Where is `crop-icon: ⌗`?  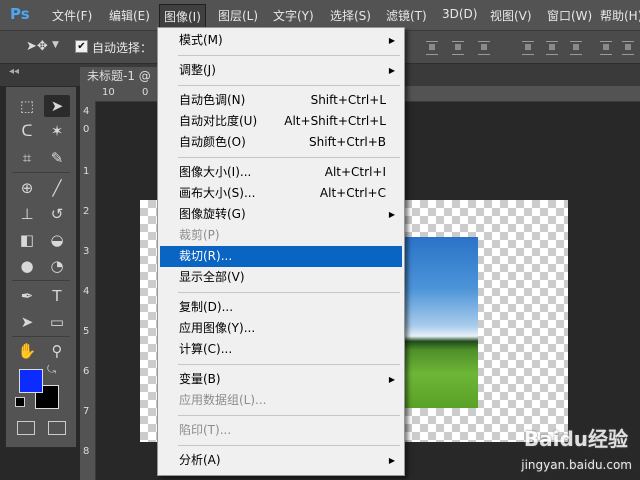 crop-icon: ⌗ is located at coordinates (27, 158).